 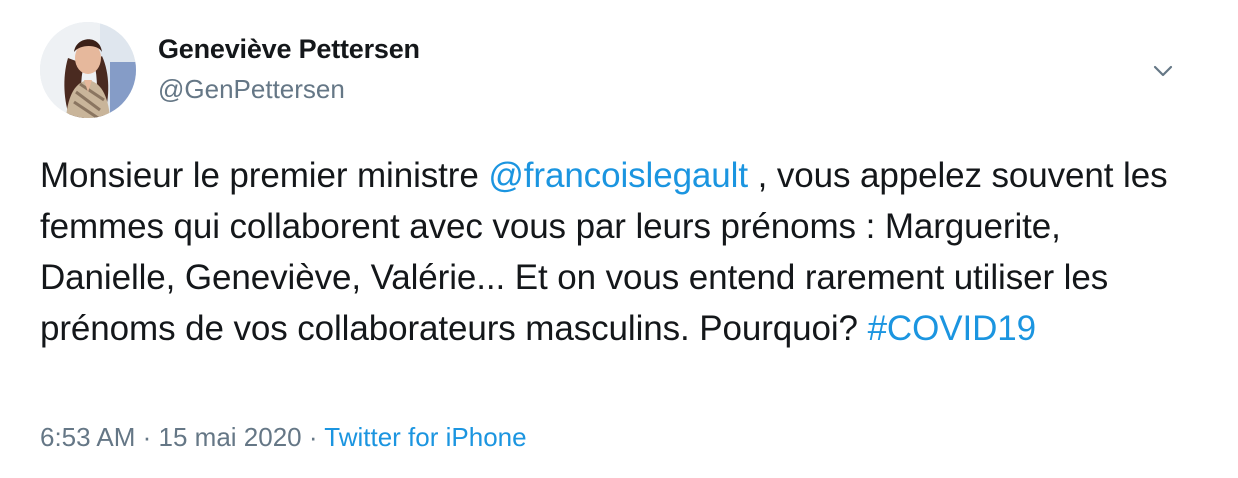 What do you see at coordinates (264, 175) in the screenshot?
I see `tweet-text-segment: Monsieur le premier ministre` at bounding box center [264, 175].